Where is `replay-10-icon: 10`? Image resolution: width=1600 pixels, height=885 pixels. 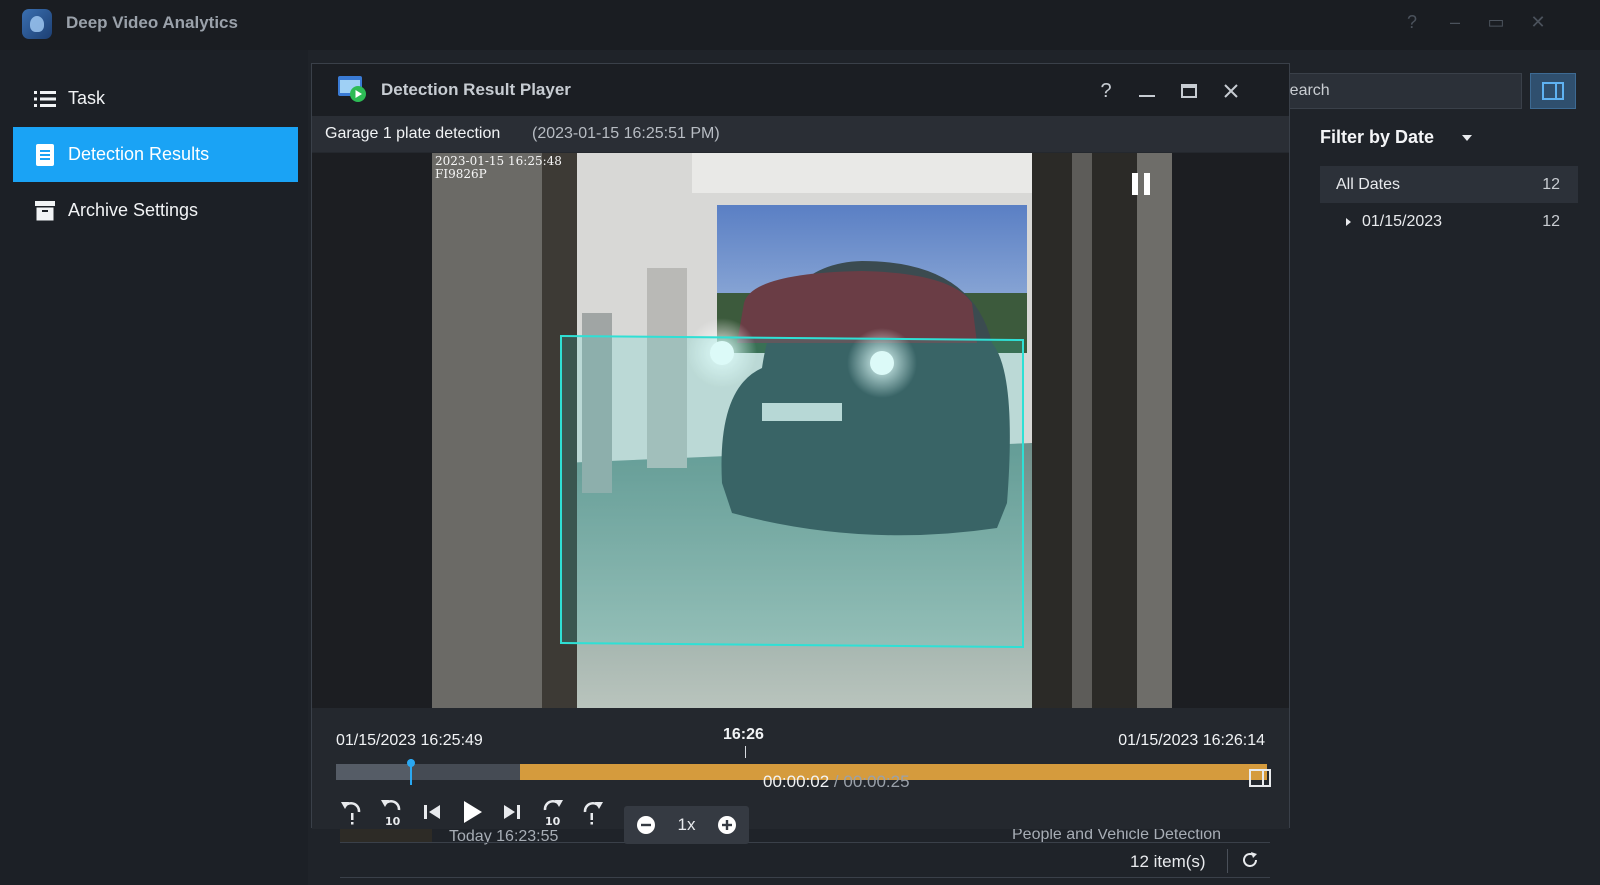 replay-10-icon: 10 is located at coordinates (391, 813).